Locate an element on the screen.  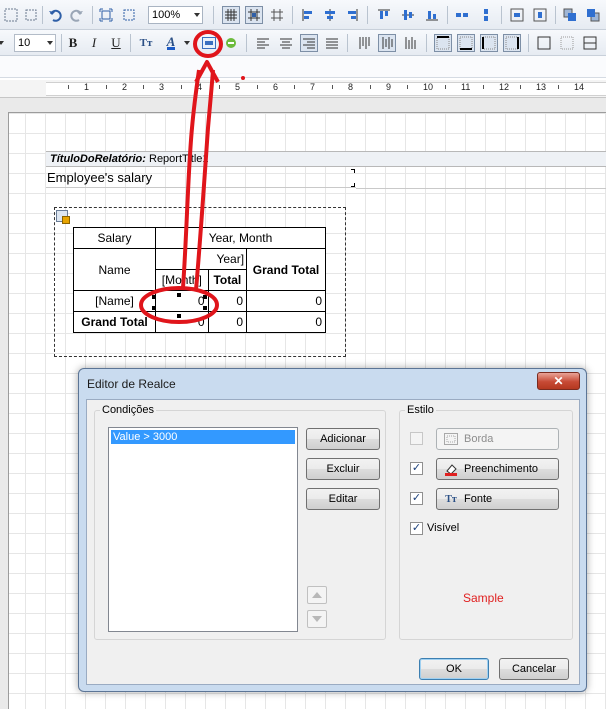
report-title-textbox: Employee's salary is located at coordinates (201, 178).